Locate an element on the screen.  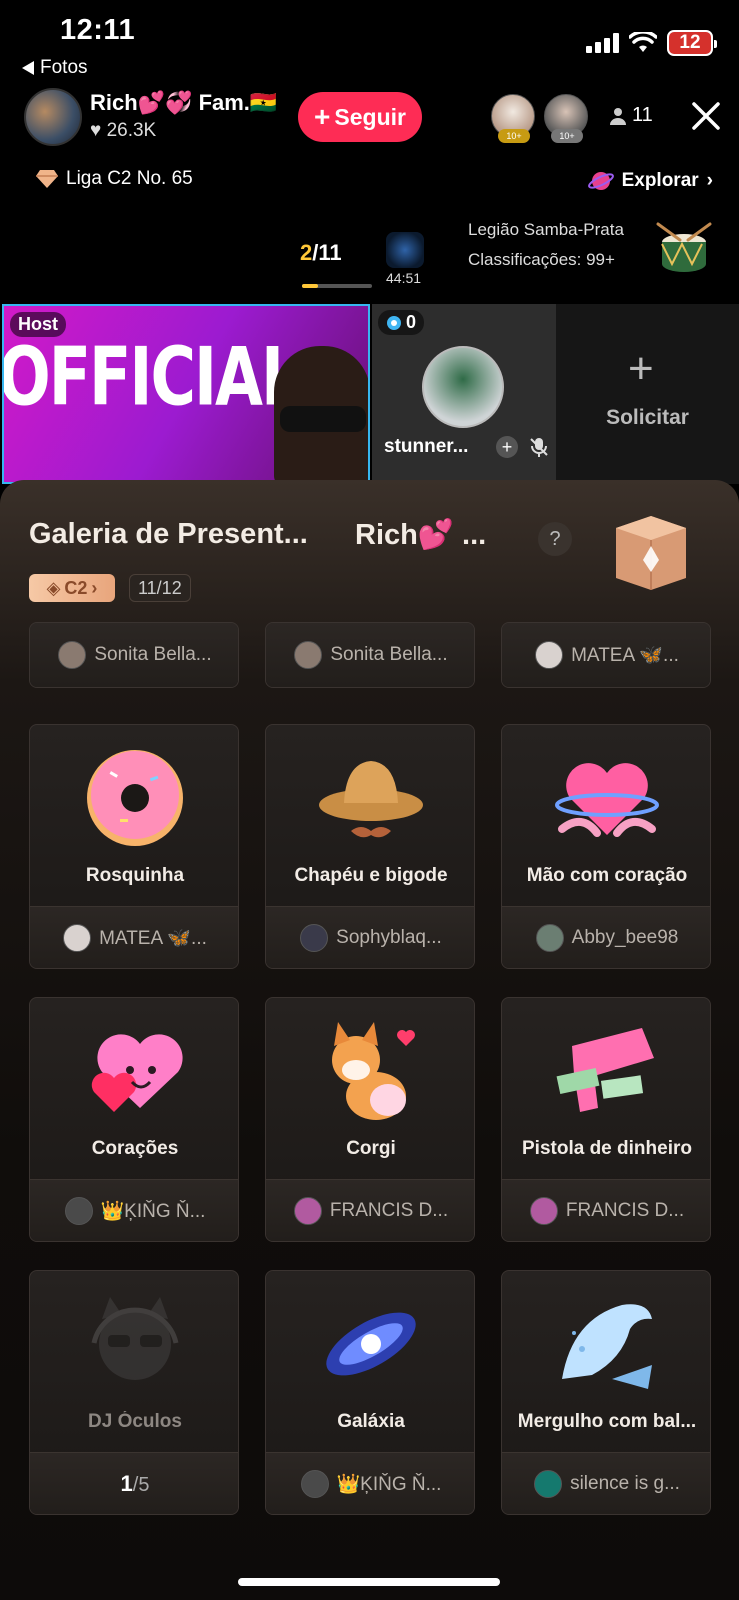
home-indicator is located at coordinates (369, 1582).